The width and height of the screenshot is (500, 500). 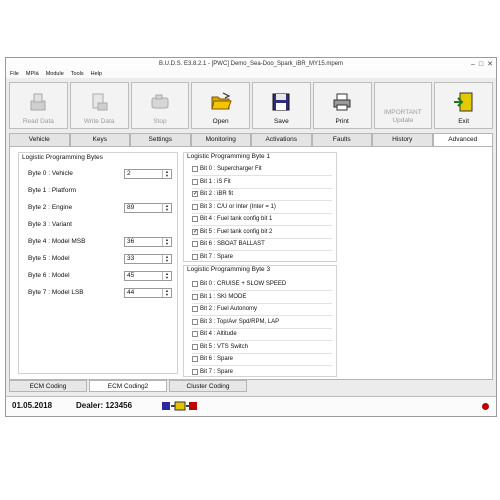 What do you see at coordinates (148, 174) in the screenshot?
I see `byte0-input: 2 ▲ ▼` at bounding box center [148, 174].